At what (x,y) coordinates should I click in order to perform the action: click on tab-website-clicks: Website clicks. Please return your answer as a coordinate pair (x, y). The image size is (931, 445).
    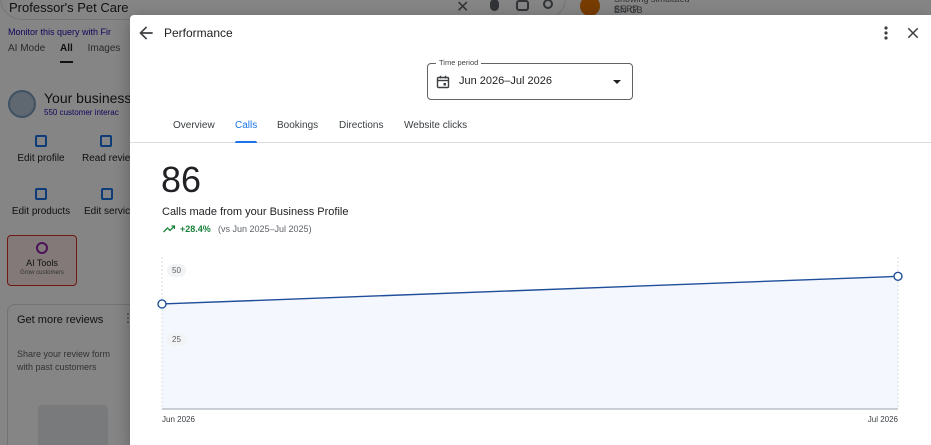
    Looking at the image, I should click on (435, 125).